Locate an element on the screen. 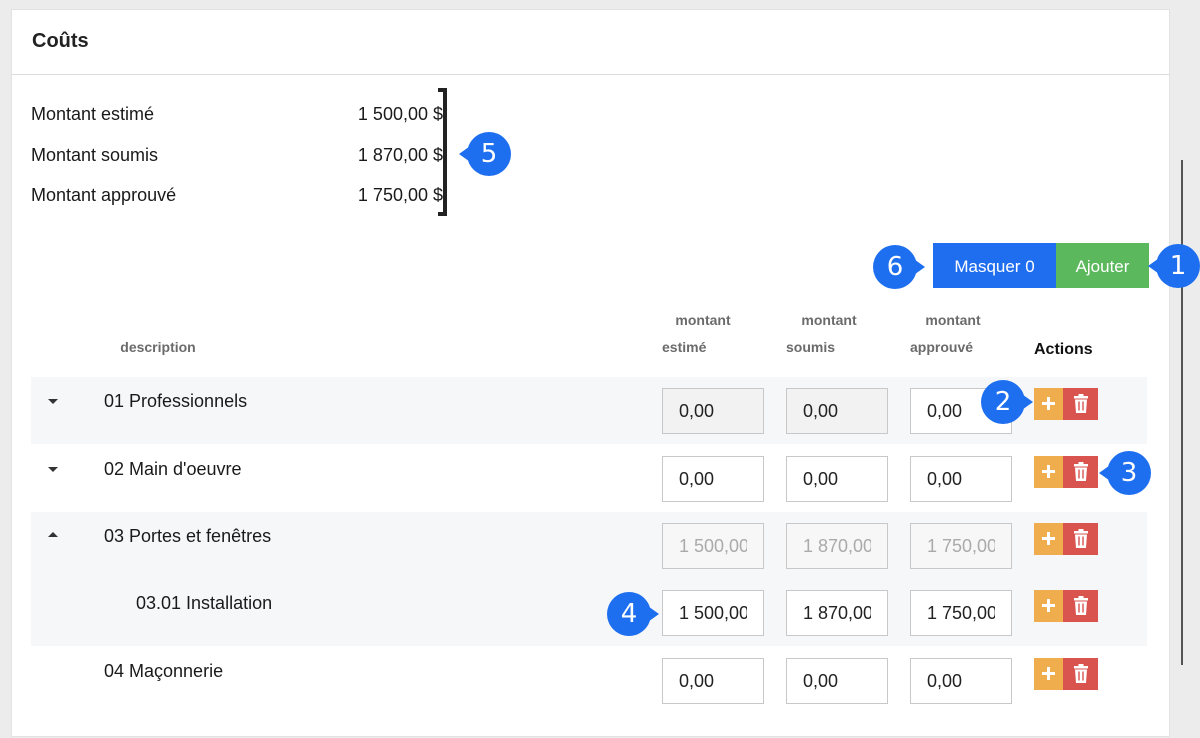 This screenshot has height=738, width=1200. summary-bracket is located at coordinates (442, 152).